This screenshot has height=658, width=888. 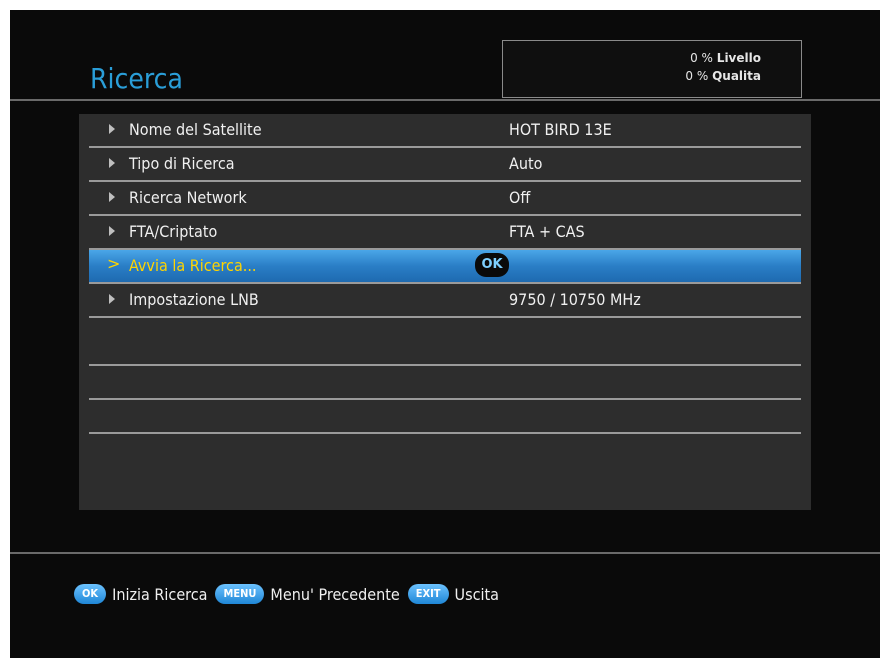 I want to click on menu-item-network-search: Ricerca Network Off, so click(x=445, y=199).